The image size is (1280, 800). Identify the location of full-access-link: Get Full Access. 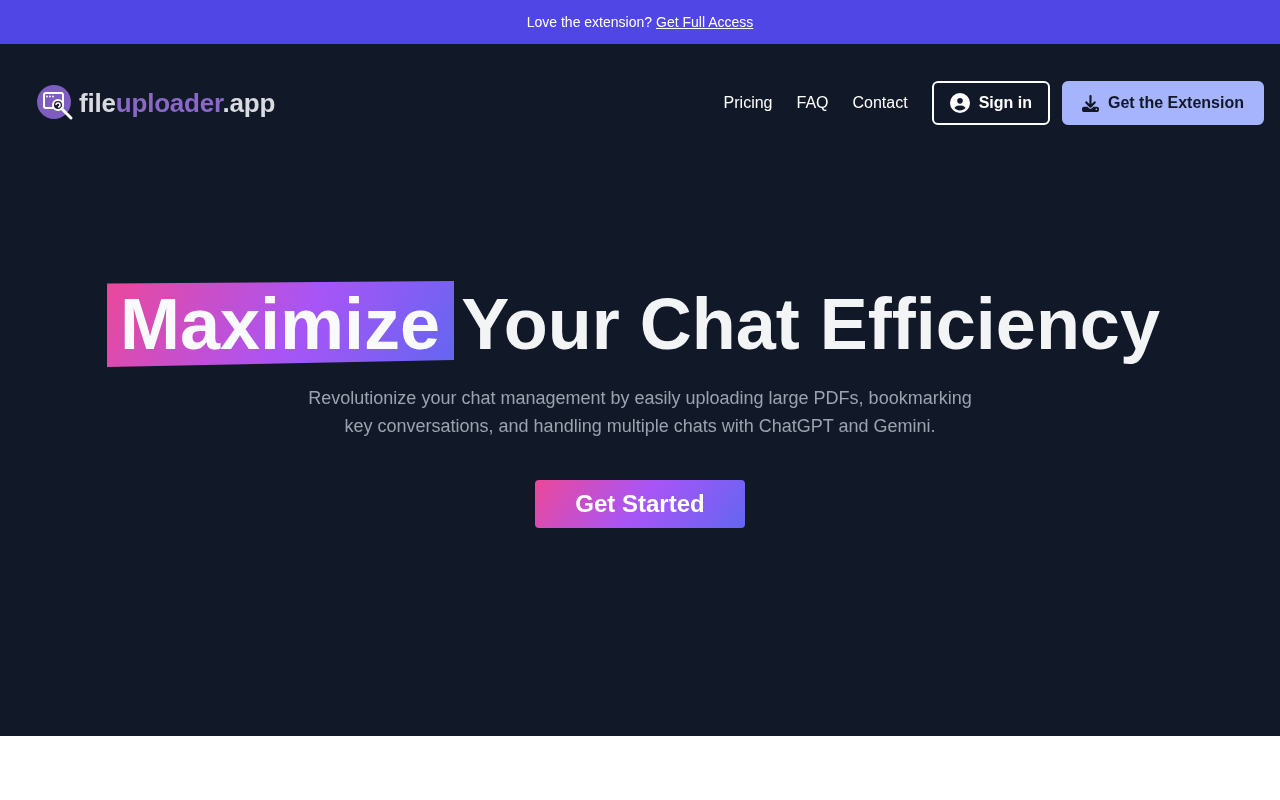
(705, 22).